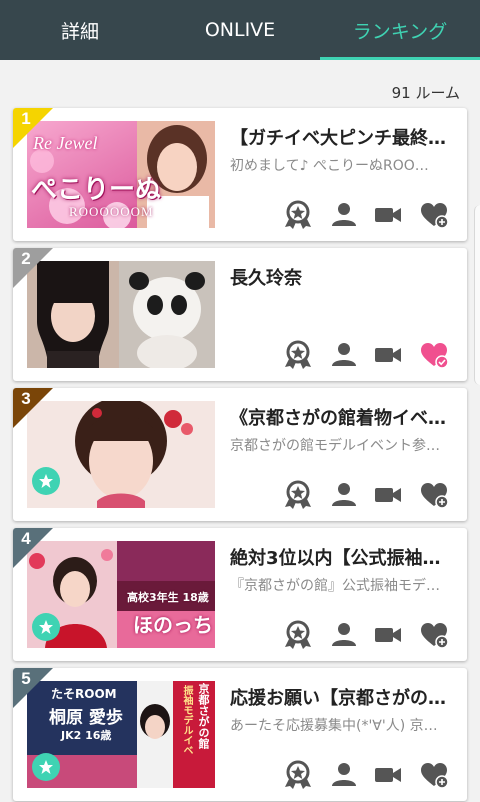 Image resolution: width=480 pixels, height=802 pixels. What do you see at coordinates (121, 174) in the screenshot?
I see `room-thumbnail: Re Jewel ぺこりーぬ ROOOOOOM` at bounding box center [121, 174].